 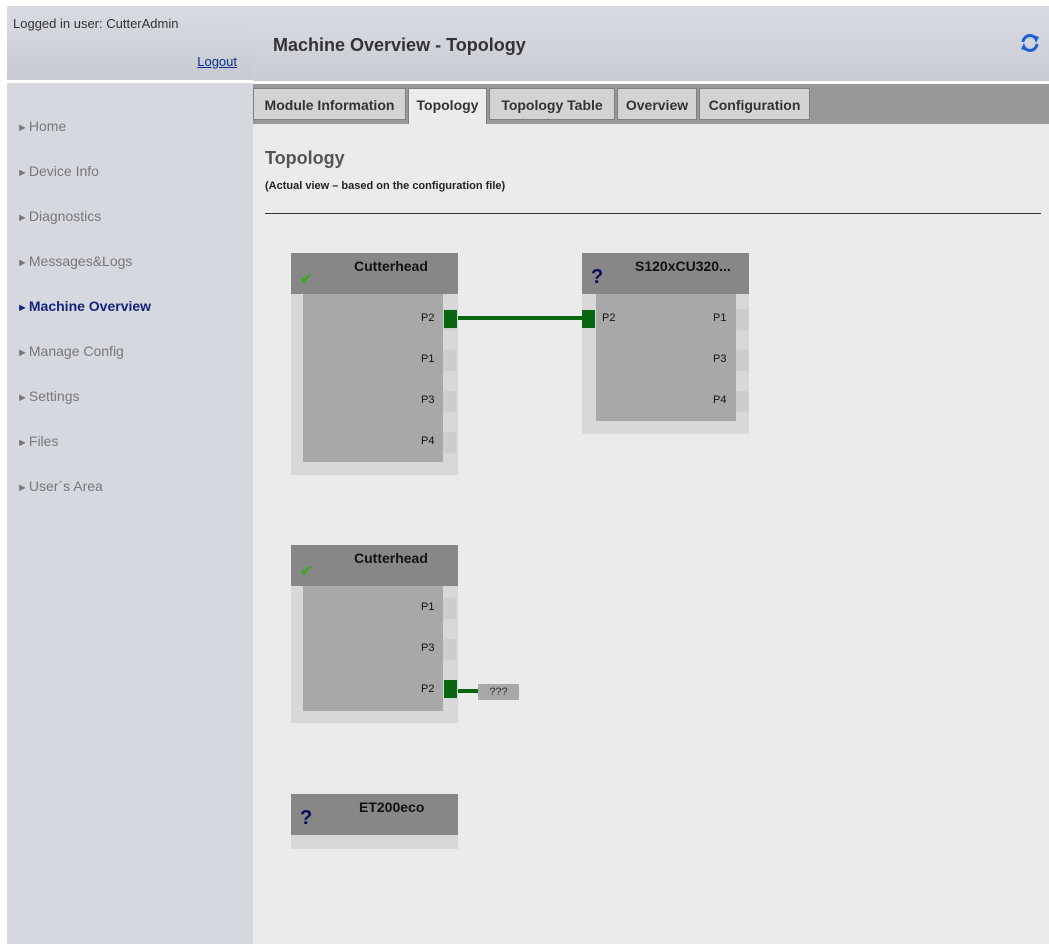 I want to click on section-title: Topology, so click(x=305, y=158).